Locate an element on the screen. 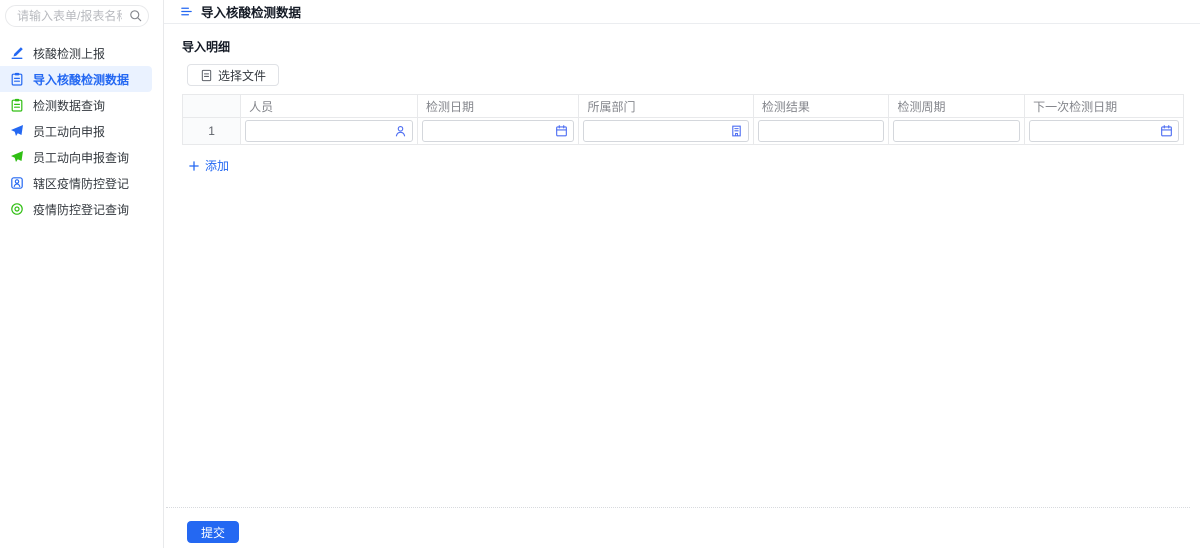 The width and height of the screenshot is (1200, 548). search-input is located at coordinates (77, 16).